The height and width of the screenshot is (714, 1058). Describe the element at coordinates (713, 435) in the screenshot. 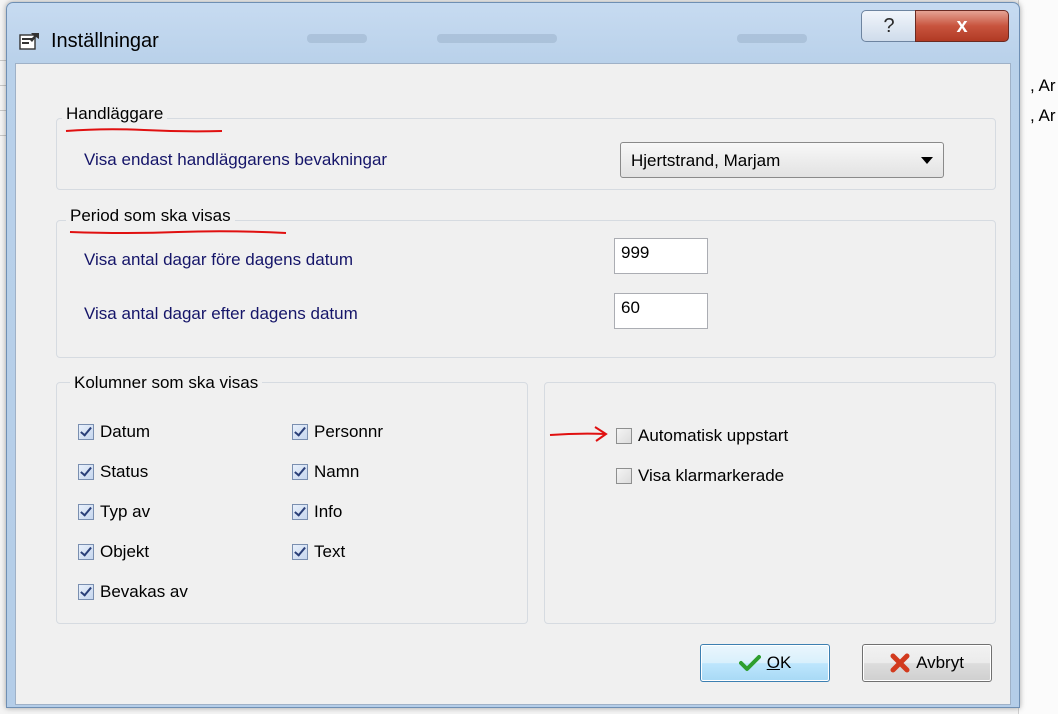

I see `checkbox-label: Automatisk uppstart` at that location.